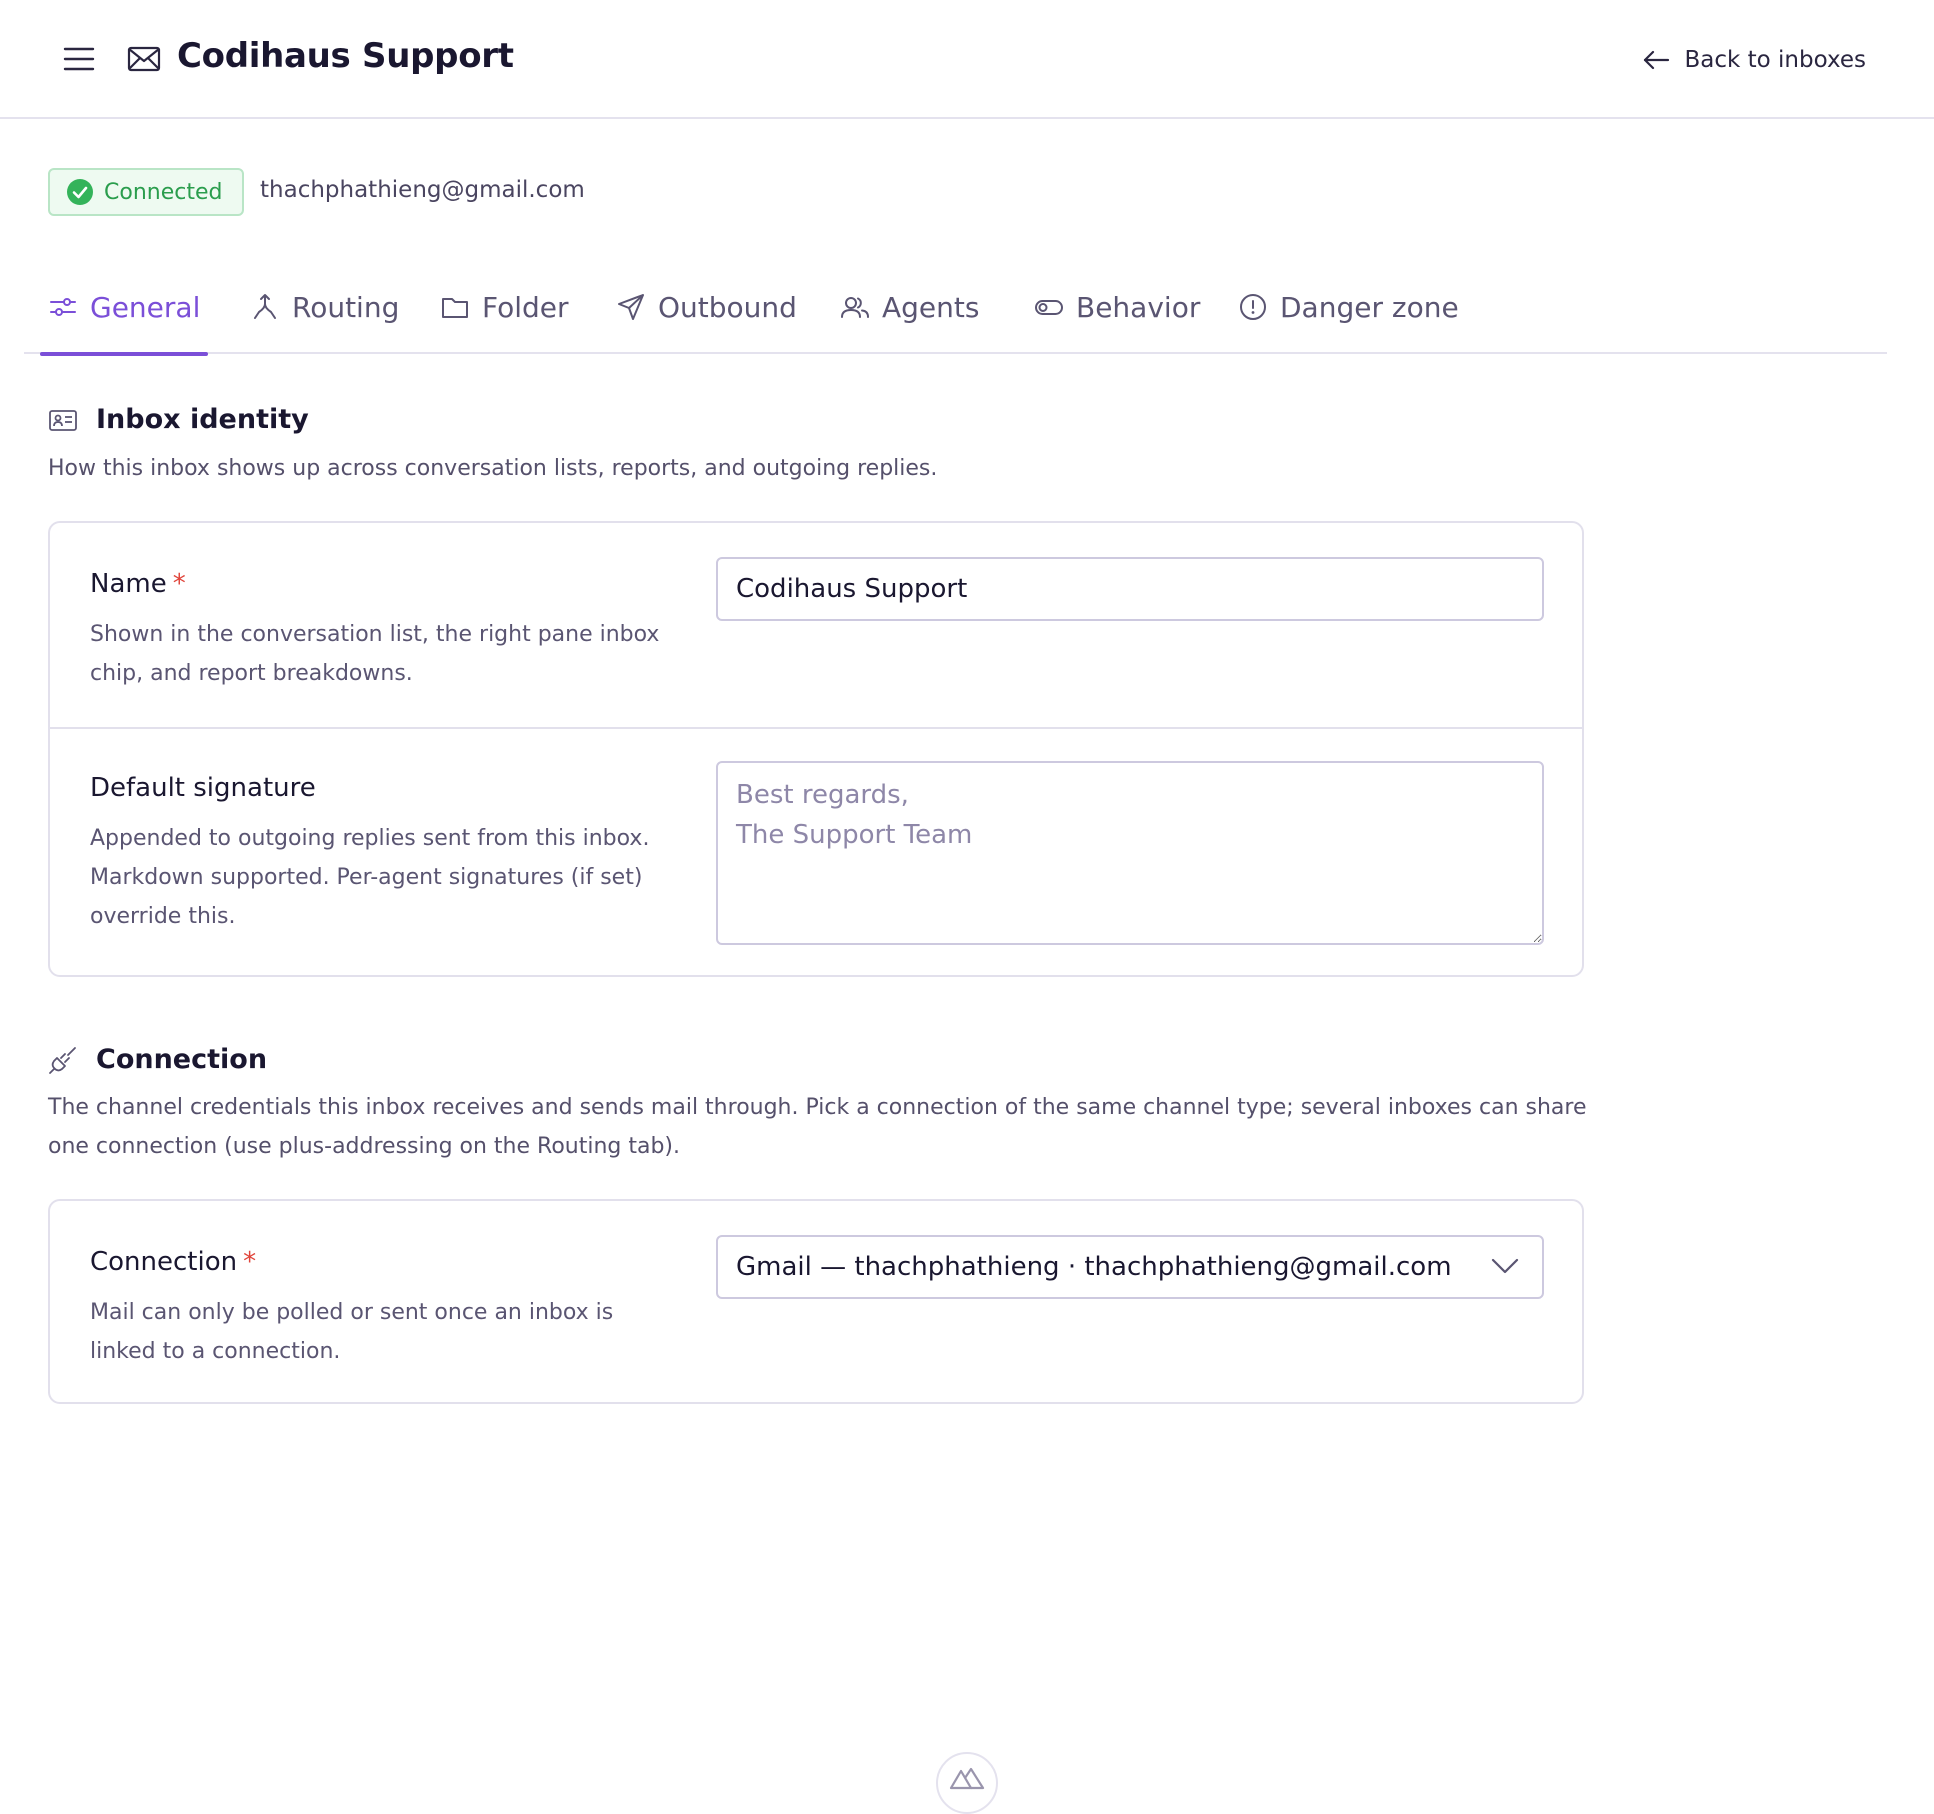 This screenshot has height=1814, width=1934. Describe the element at coordinates (455, 307) in the screenshot. I see `folder-icon` at that location.